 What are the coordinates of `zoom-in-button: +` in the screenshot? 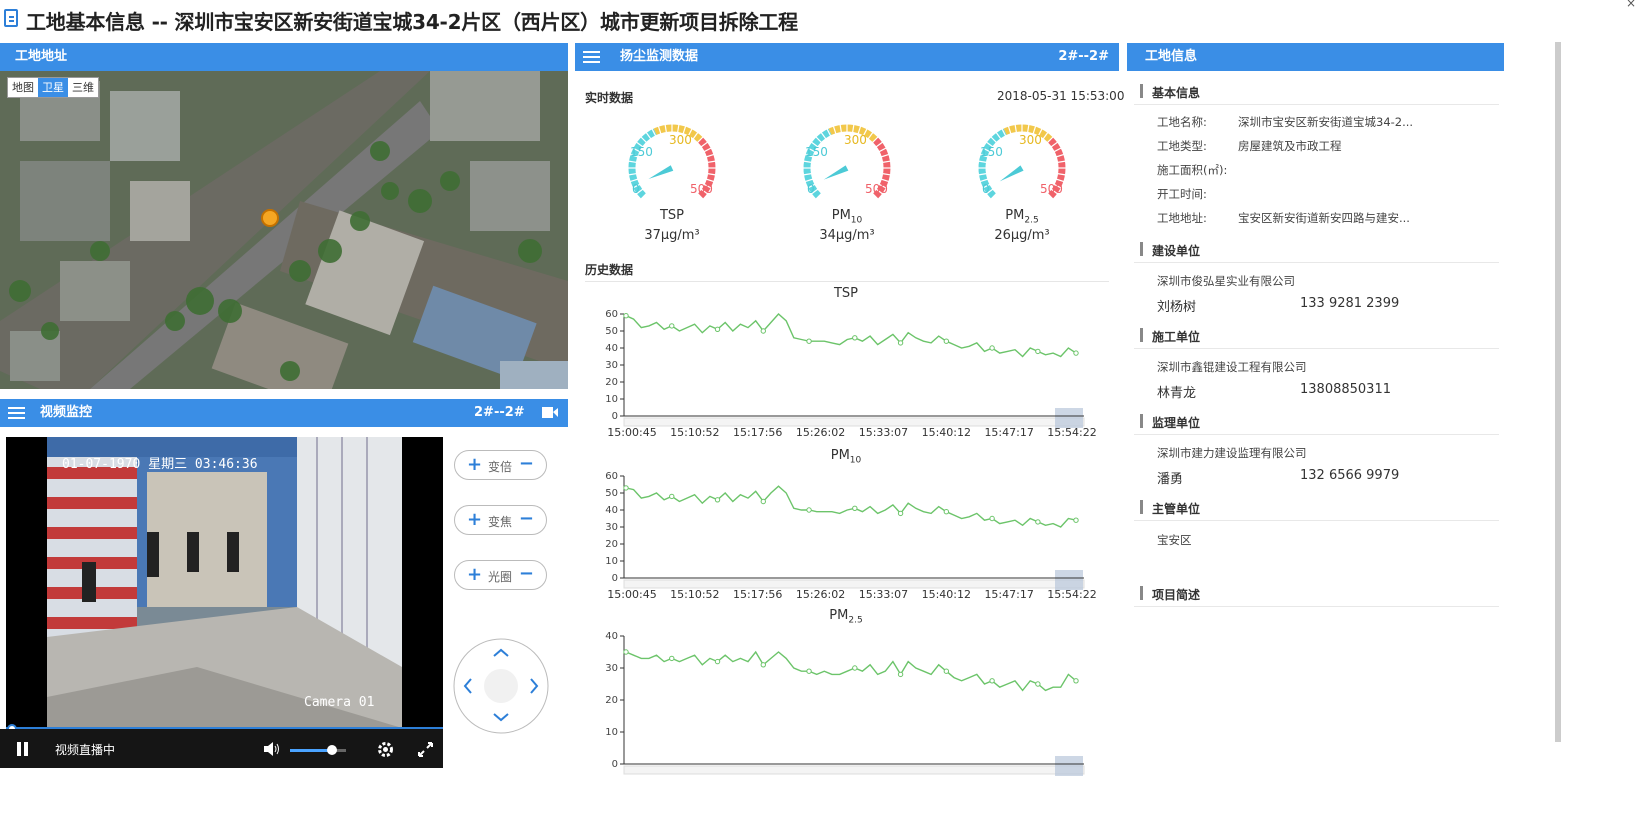 It's located at (474, 464).